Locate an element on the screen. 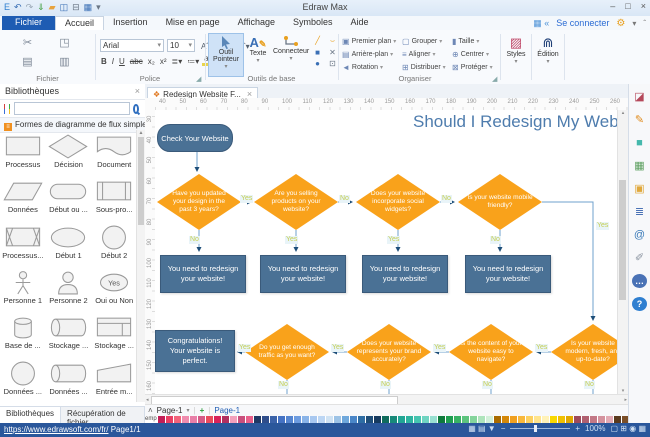  list-button: ≔▾ is located at coordinates (193, 61).